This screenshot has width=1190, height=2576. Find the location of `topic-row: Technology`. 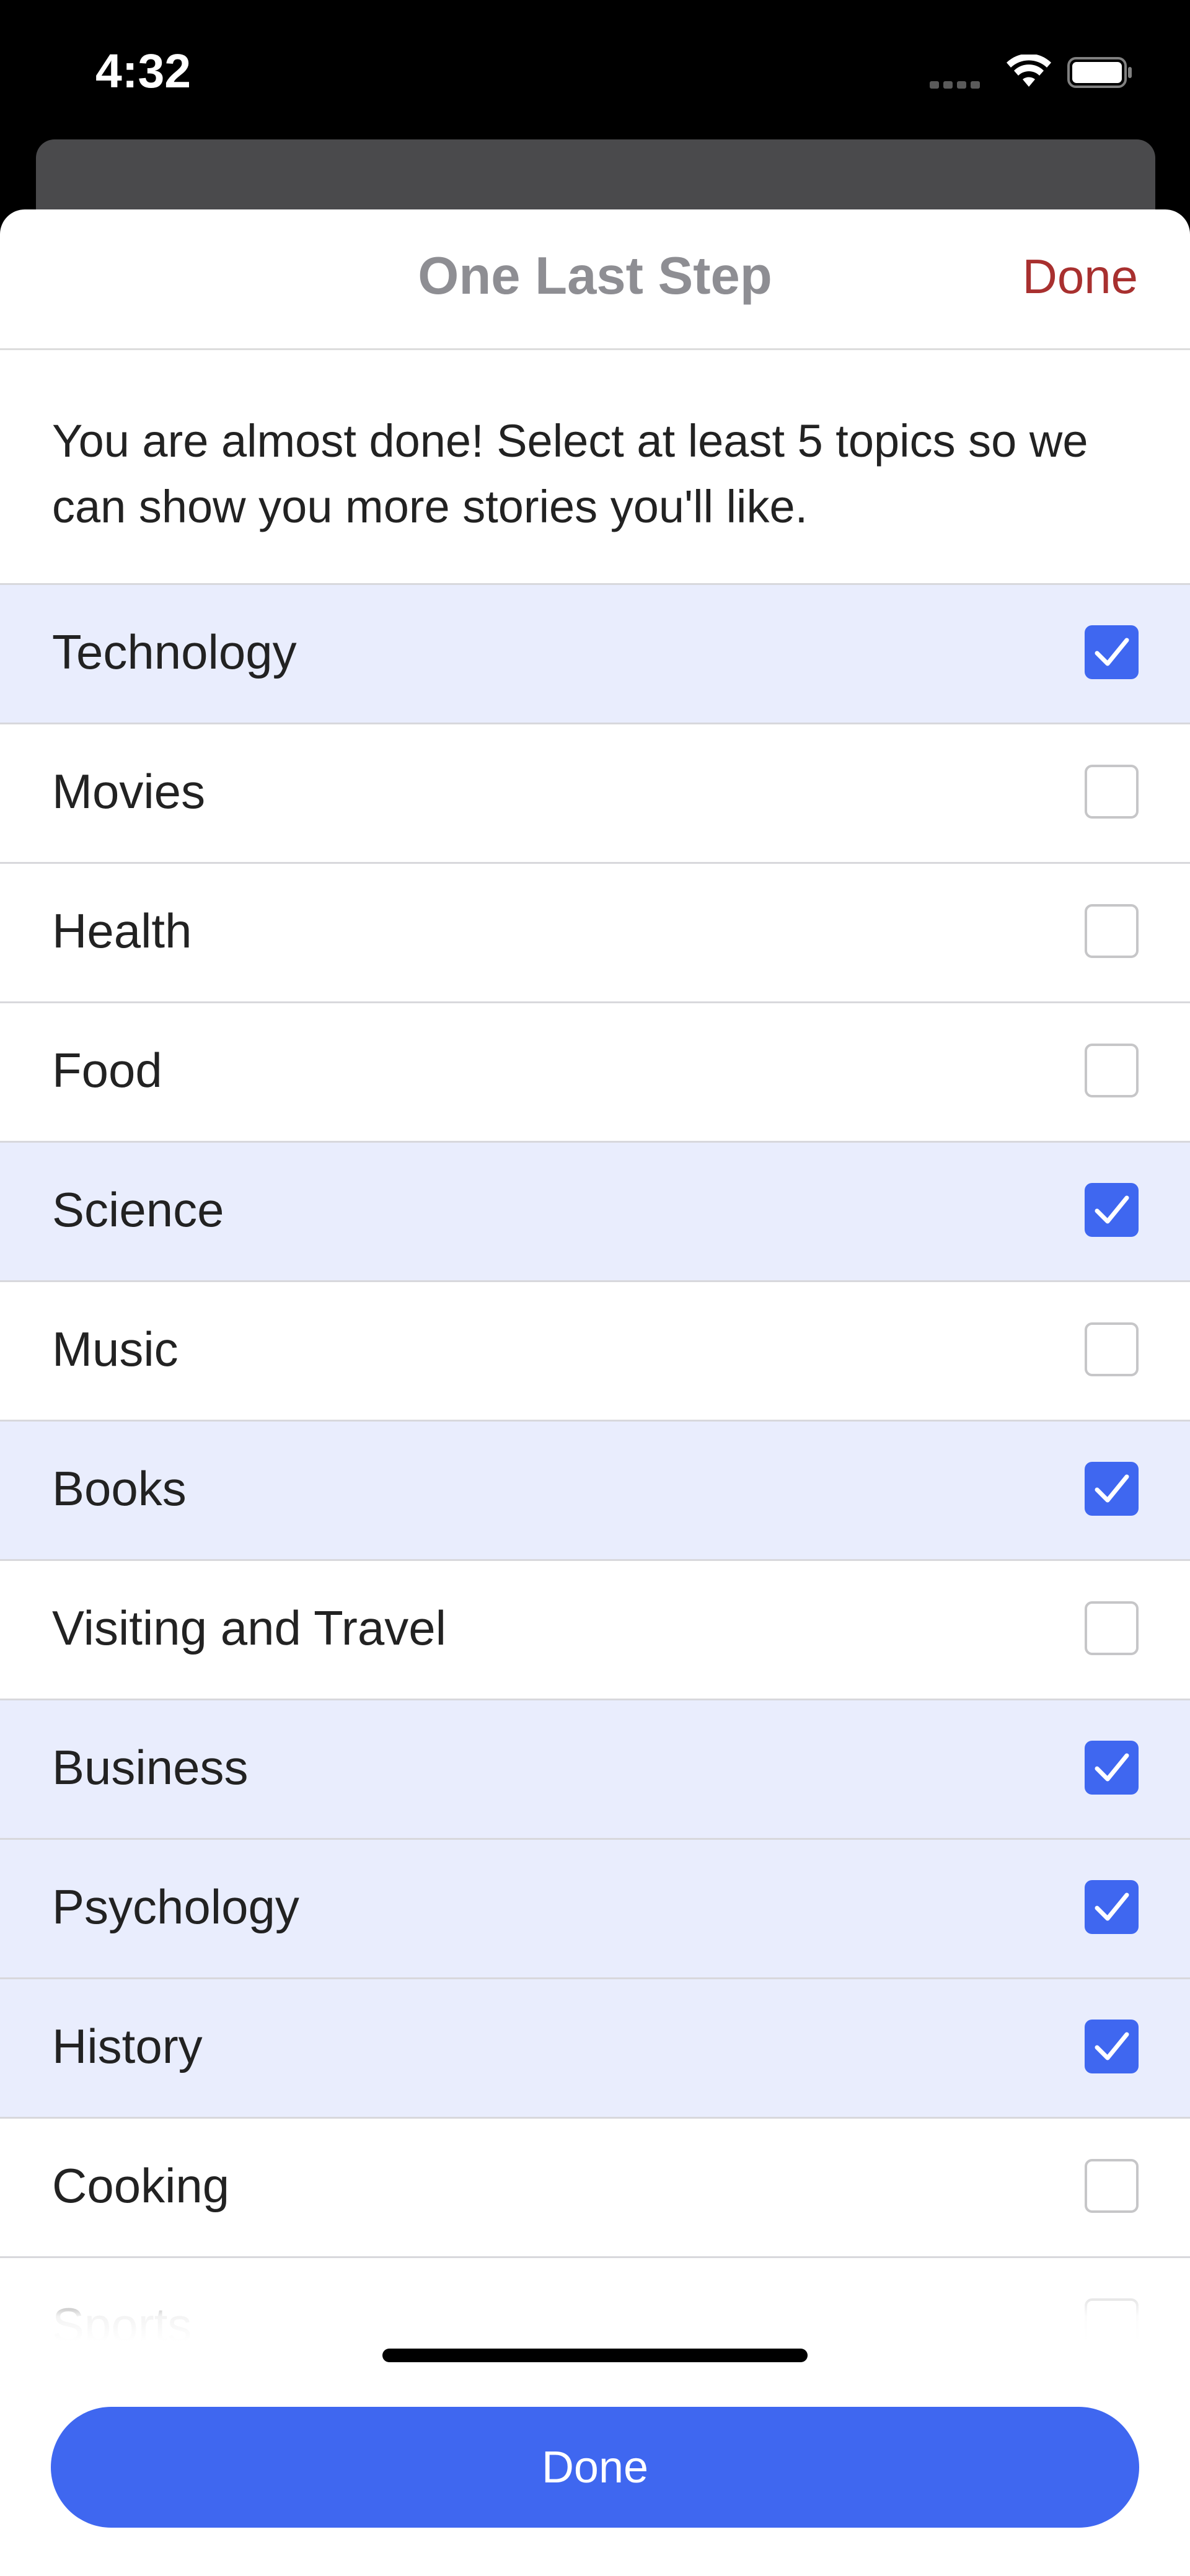

topic-row: Technology is located at coordinates (595, 653).